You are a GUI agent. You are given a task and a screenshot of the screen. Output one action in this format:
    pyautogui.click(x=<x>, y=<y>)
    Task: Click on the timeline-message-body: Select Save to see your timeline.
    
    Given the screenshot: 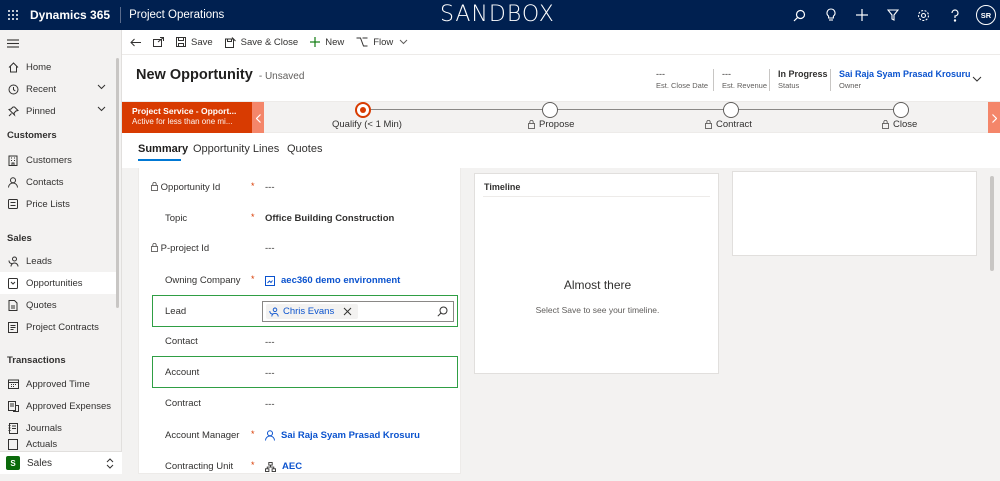 What is the action you would take?
    pyautogui.click(x=597, y=310)
    